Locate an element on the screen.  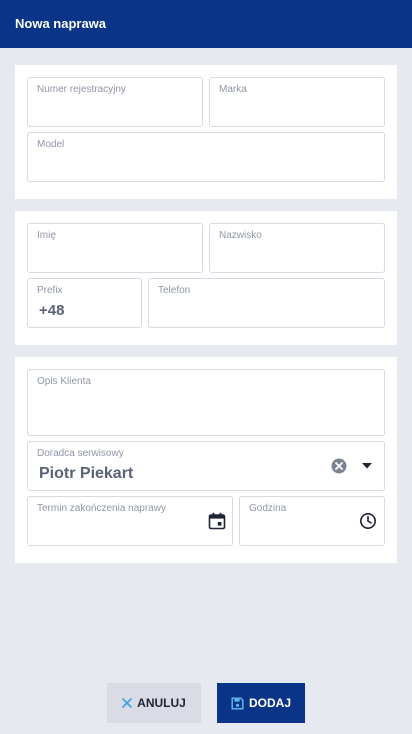
service-advisor-select: Doradca serwisowy Piotr Piekart is located at coordinates (206, 466).